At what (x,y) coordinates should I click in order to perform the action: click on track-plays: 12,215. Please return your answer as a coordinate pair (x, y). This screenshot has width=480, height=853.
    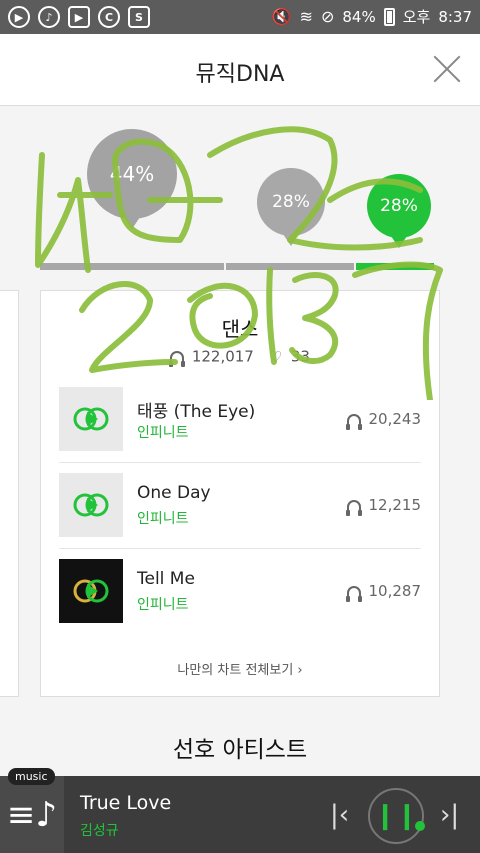
    Looking at the image, I should click on (383, 506).